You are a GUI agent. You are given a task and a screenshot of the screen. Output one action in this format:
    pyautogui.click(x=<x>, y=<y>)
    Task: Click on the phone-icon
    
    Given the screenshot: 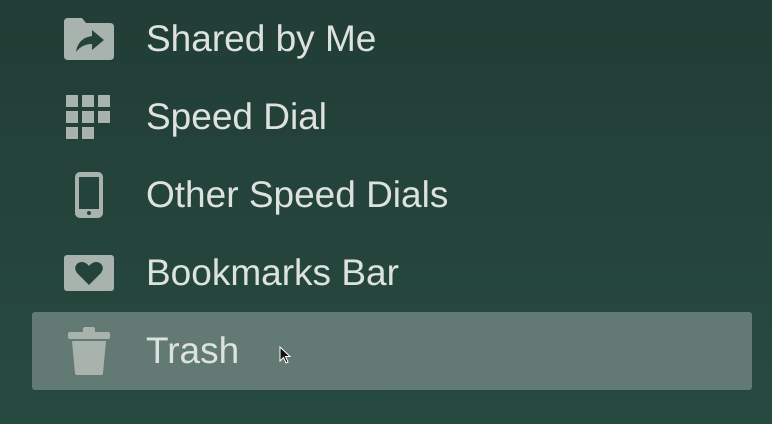 What is the action you would take?
    pyautogui.click(x=89, y=195)
    